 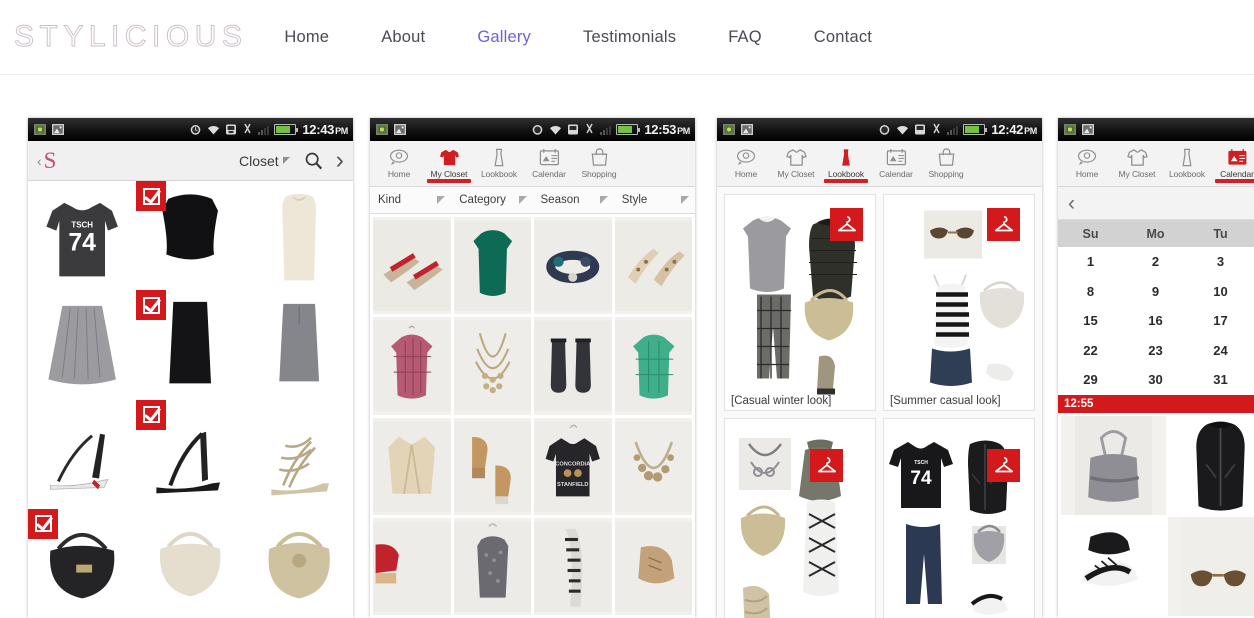 What do you see at coordinates (1155, 262) in the screenshot?
I see `calendar-day: 2` at bounding box center [1155, 262].